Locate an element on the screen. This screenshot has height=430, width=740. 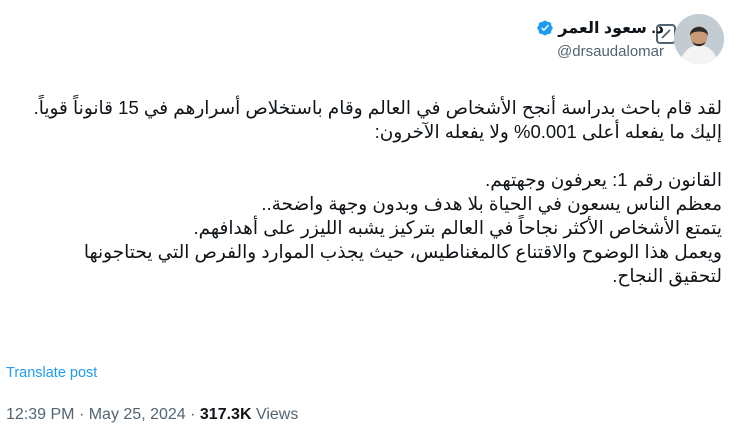
views-count: 317.3K is located at coordinates (225, 414).